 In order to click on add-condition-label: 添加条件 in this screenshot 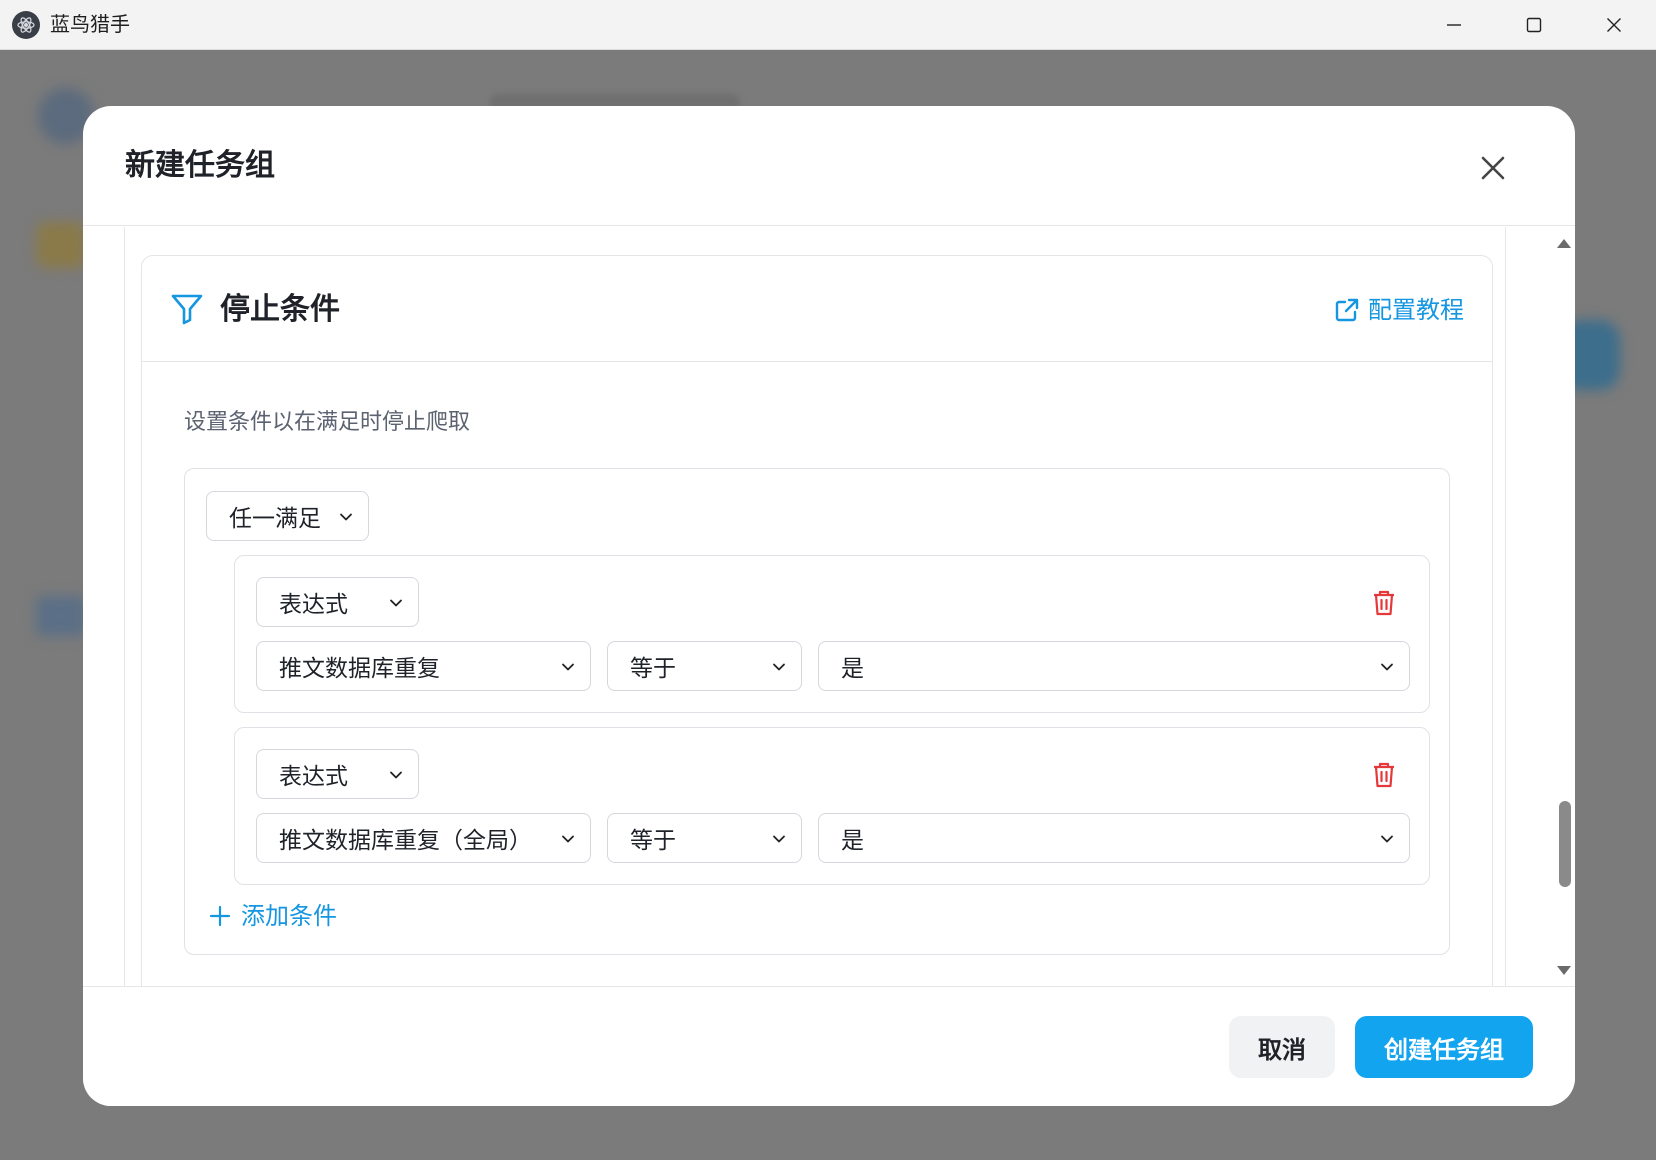, I will do `click(289, 916)`.